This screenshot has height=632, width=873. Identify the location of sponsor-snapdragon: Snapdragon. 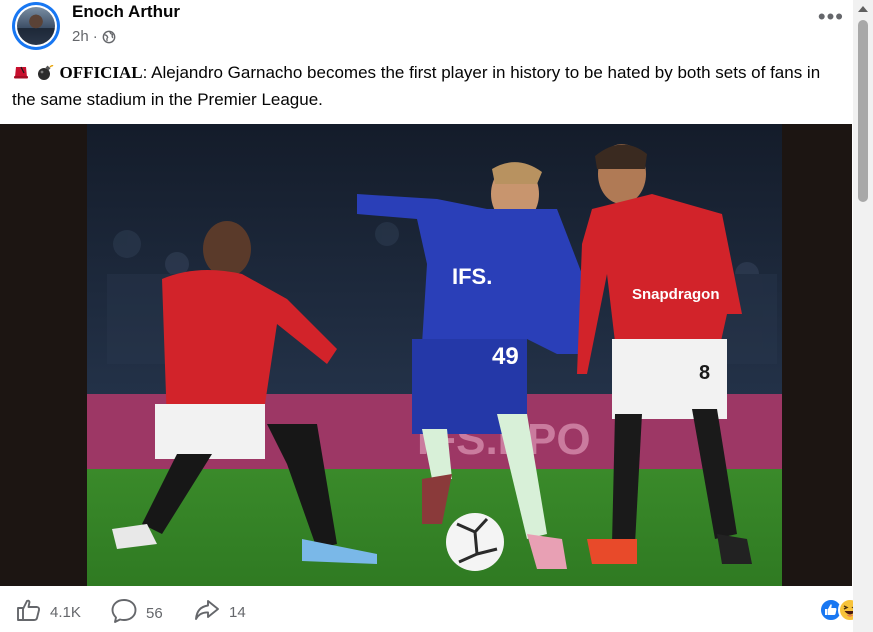
(676, 294).